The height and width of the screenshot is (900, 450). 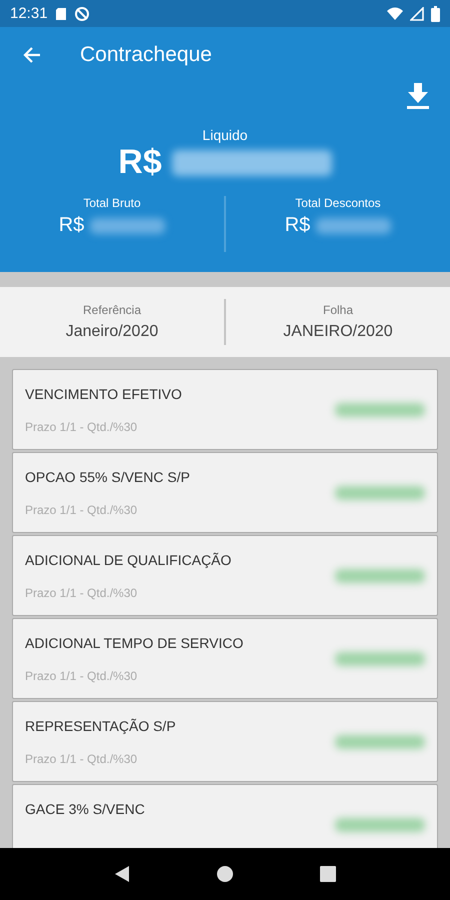 What do you see at coordinates (435, 14) in the screenshot?
I see `battery-icon` at bounding box center [435, 14].